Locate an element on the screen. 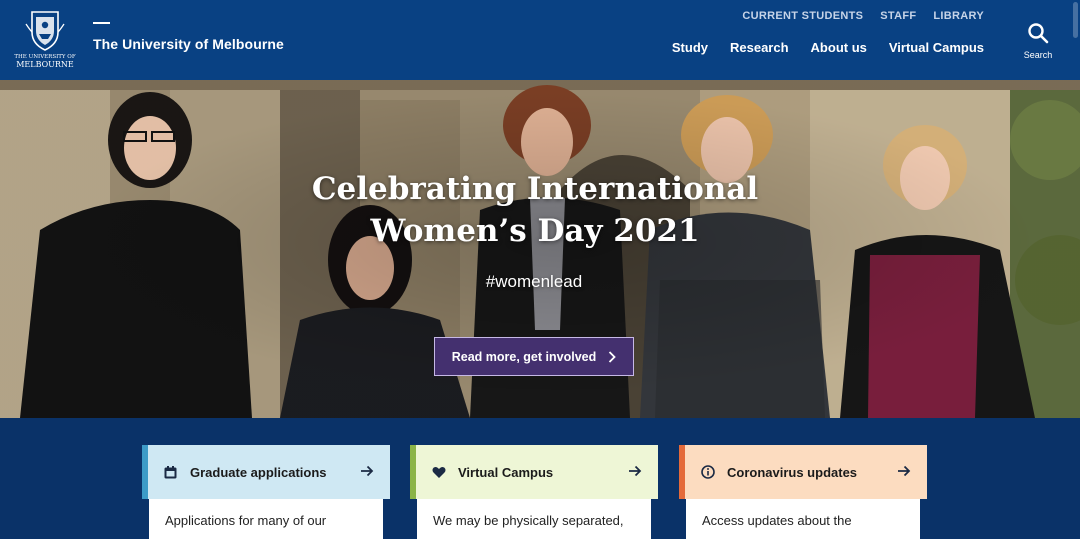 Image resolution: width=1080 pixels, height=539 pixels. card-title: Graduate applications is located at coordinates (258, 472).